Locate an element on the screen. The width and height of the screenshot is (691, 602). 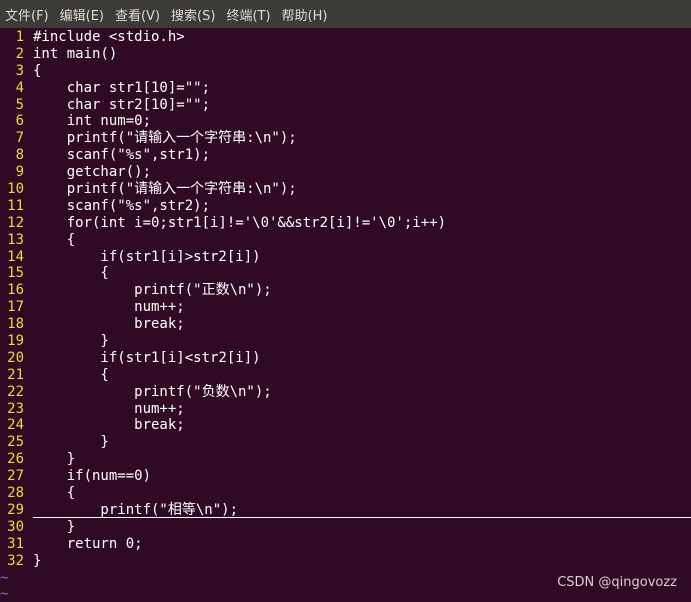
line-number: 8 is located at coordinates (19, 155).